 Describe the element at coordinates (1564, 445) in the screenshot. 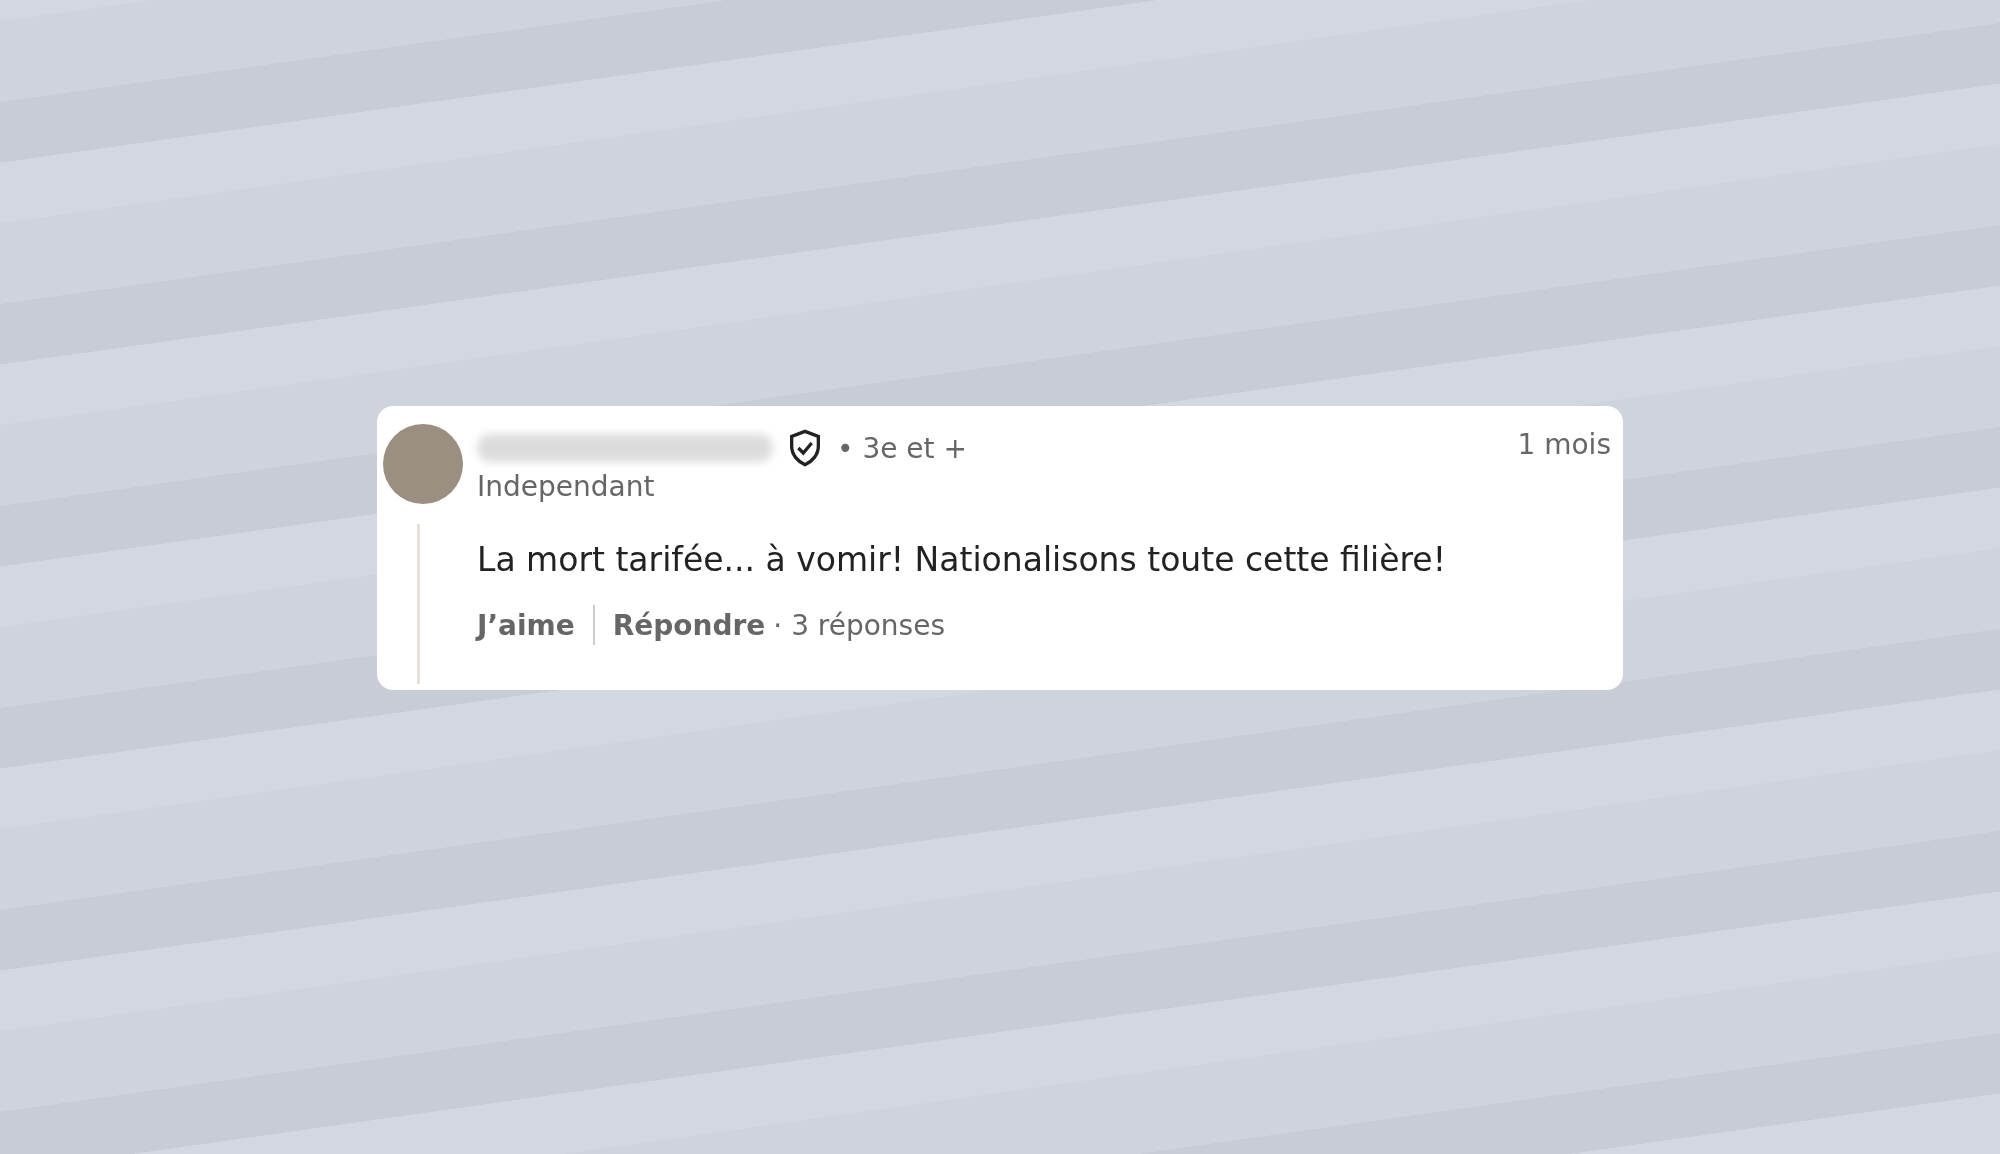

I see `comment-time: 1 mois` at that location.